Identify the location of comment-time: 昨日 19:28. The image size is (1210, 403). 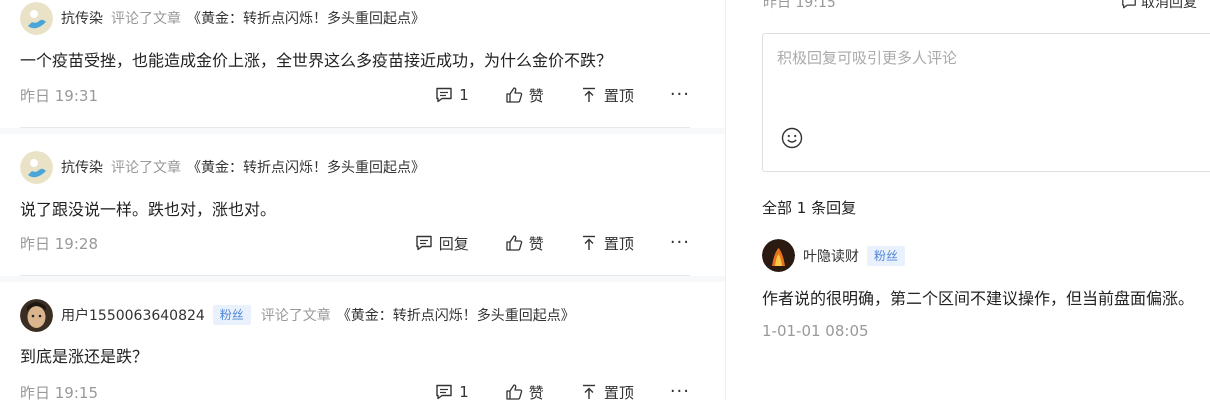
(59, 243).